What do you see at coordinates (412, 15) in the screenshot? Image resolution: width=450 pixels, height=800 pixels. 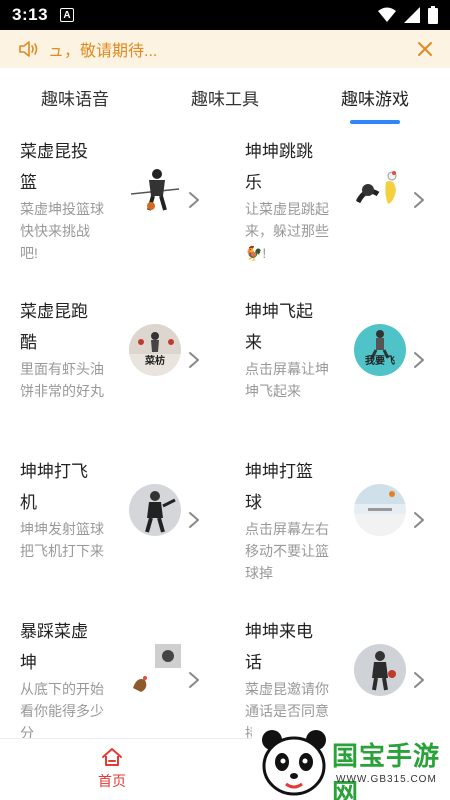 I see `signal-icon` at bounding box center [412, 15].